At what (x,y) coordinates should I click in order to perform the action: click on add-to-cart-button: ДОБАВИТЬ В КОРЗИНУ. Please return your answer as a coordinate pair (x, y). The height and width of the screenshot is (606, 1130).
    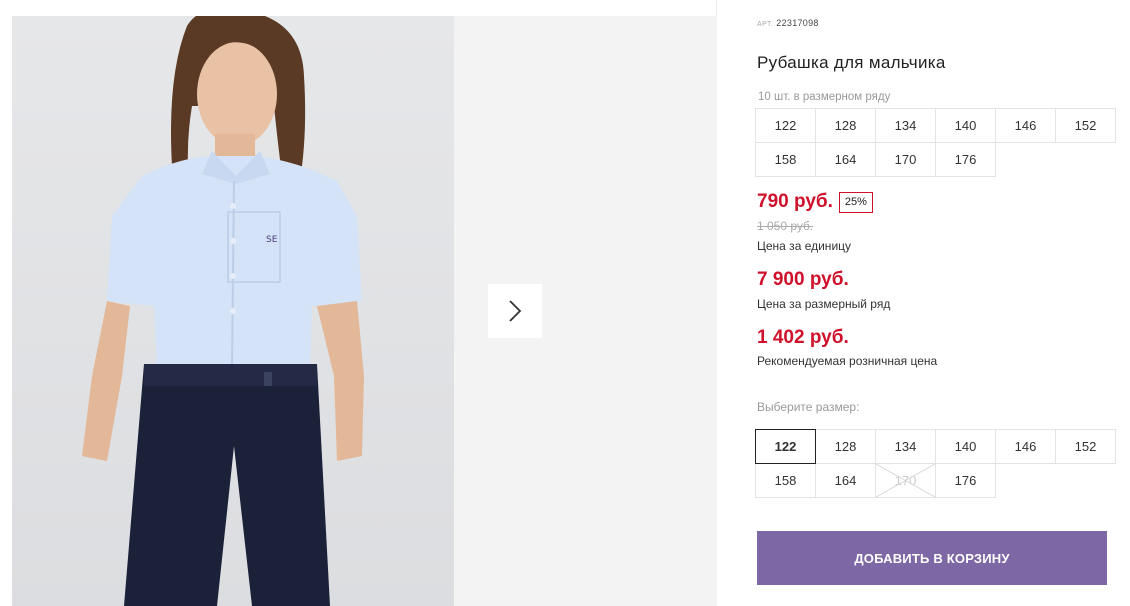
    Looking at the image, I should click on (932, 558).